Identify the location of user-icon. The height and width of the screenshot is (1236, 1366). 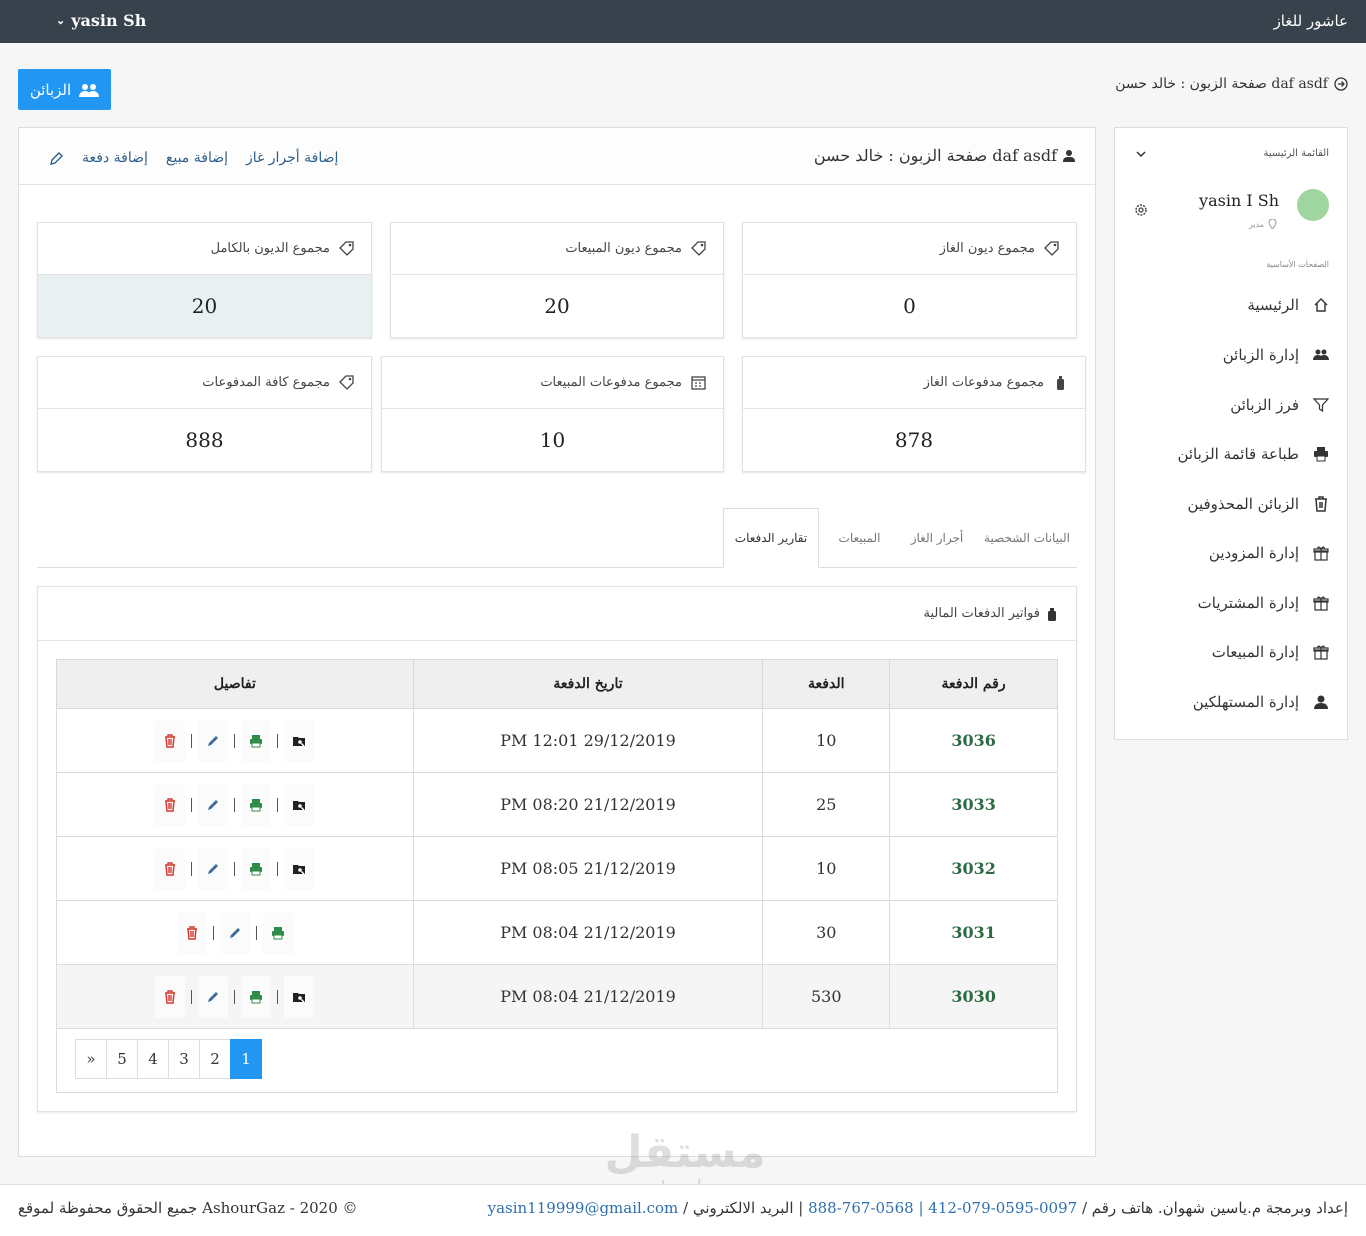
(1321, 702).